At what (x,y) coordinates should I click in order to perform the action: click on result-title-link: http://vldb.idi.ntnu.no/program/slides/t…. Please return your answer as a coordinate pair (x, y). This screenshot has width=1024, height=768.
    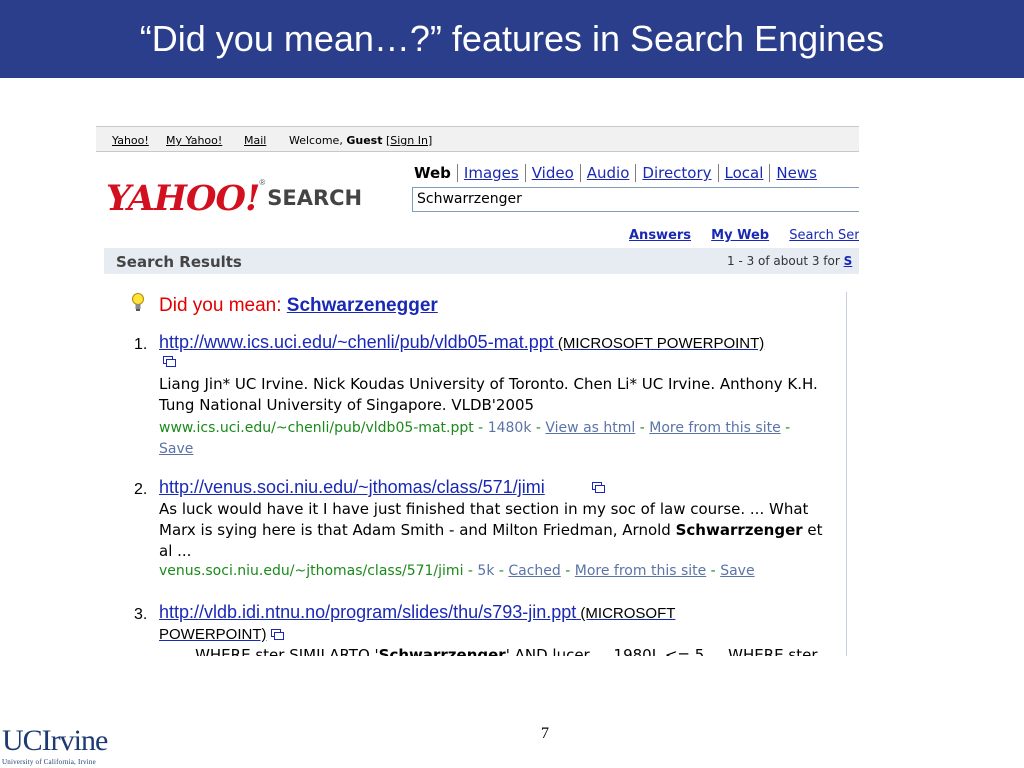
    Looking at the image, I should click on (417, 612).